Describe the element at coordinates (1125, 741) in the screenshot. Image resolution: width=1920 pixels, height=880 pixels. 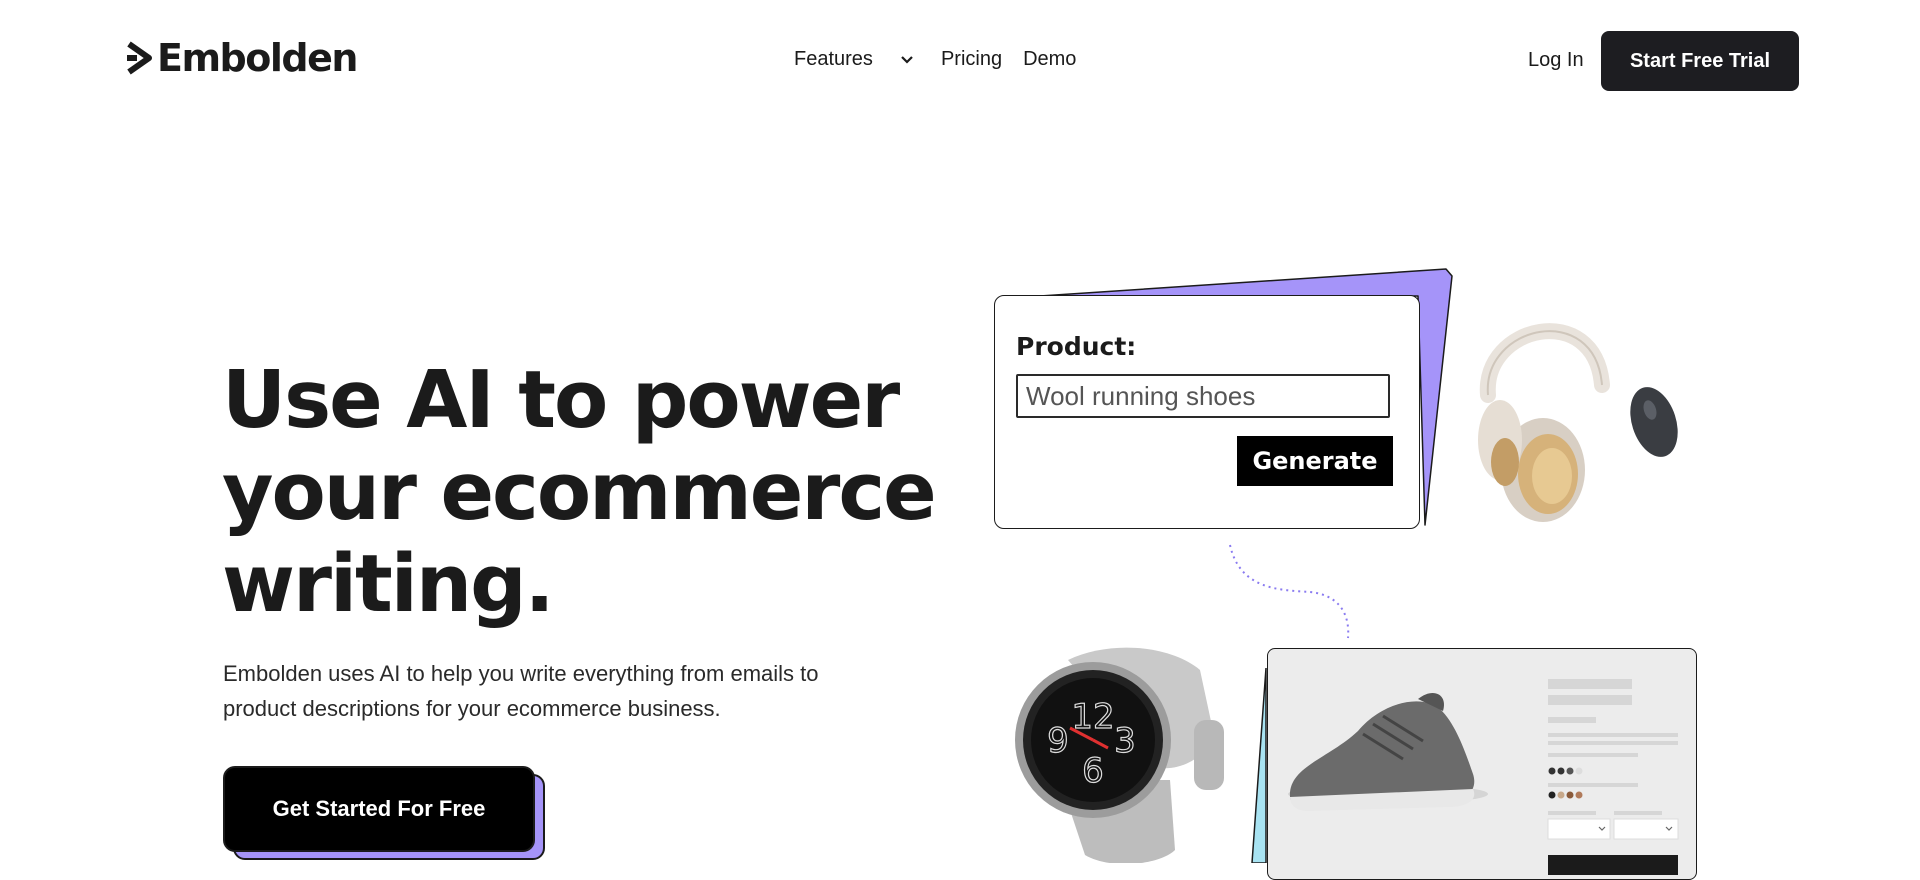
I see `svg-text: 3` at that location.